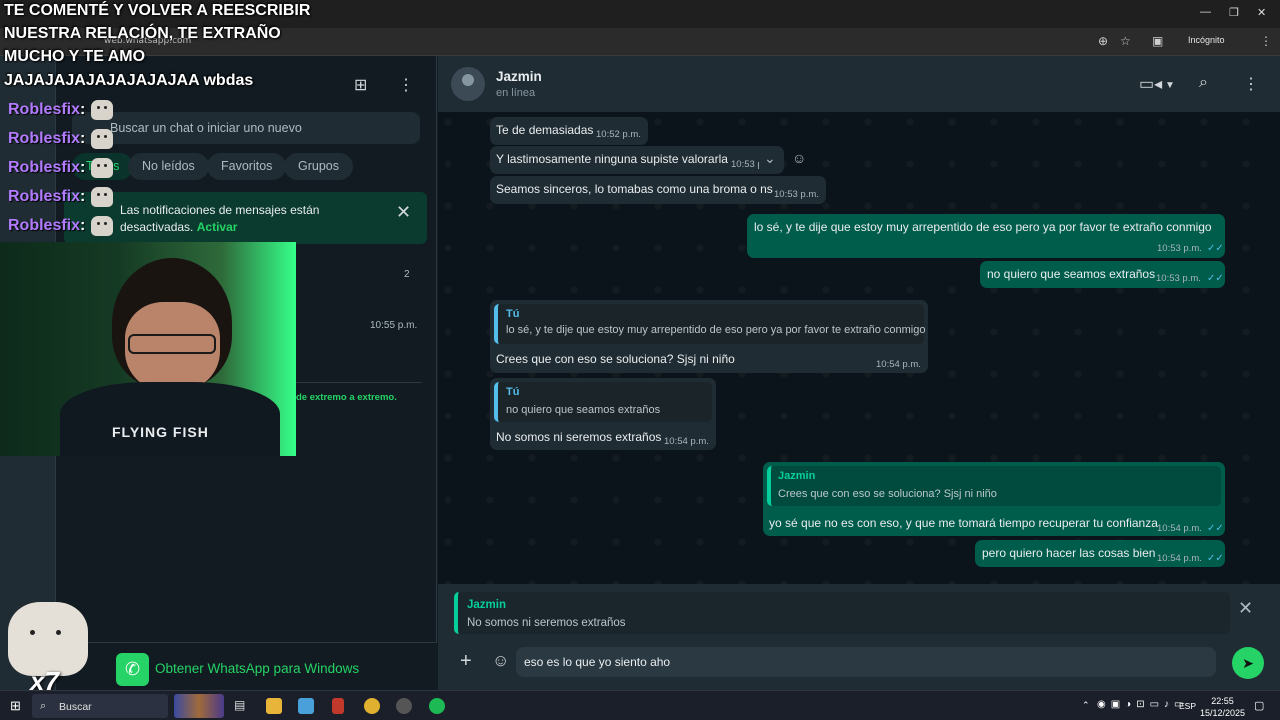 This screenshot has height=720, width=1280. Describe the element at coordinates (394, 325) in the screenshot. I see `chat-time: 10:55 p.m.` at that location.